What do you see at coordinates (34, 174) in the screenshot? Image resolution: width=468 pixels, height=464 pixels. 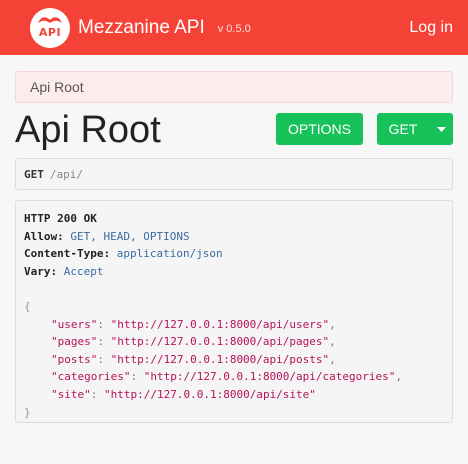 I see `request-method: GET` at bounding box center [34, 174].